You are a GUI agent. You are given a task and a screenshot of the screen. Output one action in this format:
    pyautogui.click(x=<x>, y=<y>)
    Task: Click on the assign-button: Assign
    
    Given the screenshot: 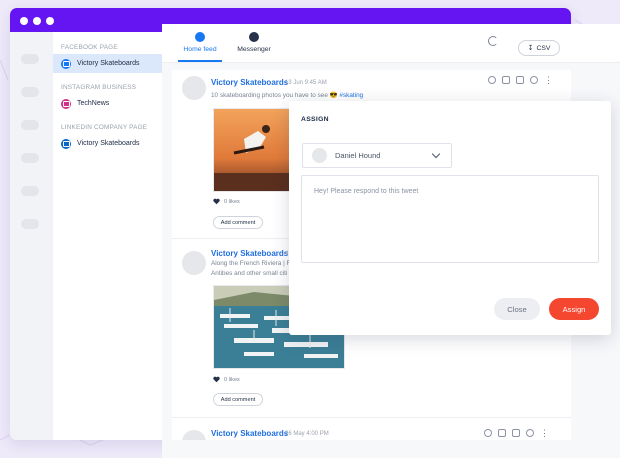 What is the action you would take?
    pyautogui.click(x=574, y=309)
    